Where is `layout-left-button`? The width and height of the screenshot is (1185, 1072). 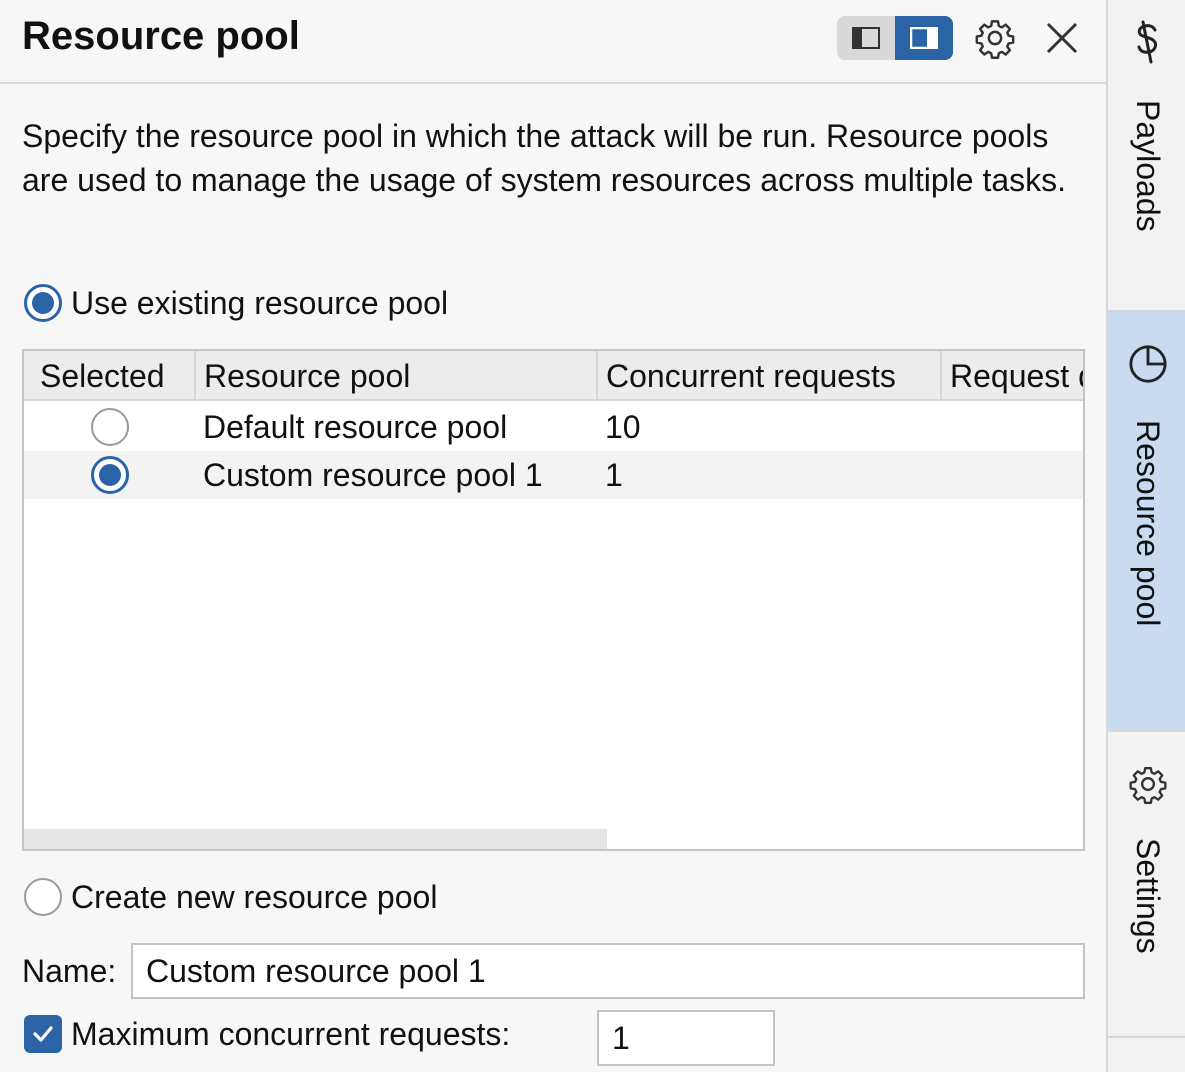
layout-left-button is located at coordinates (866, 38).